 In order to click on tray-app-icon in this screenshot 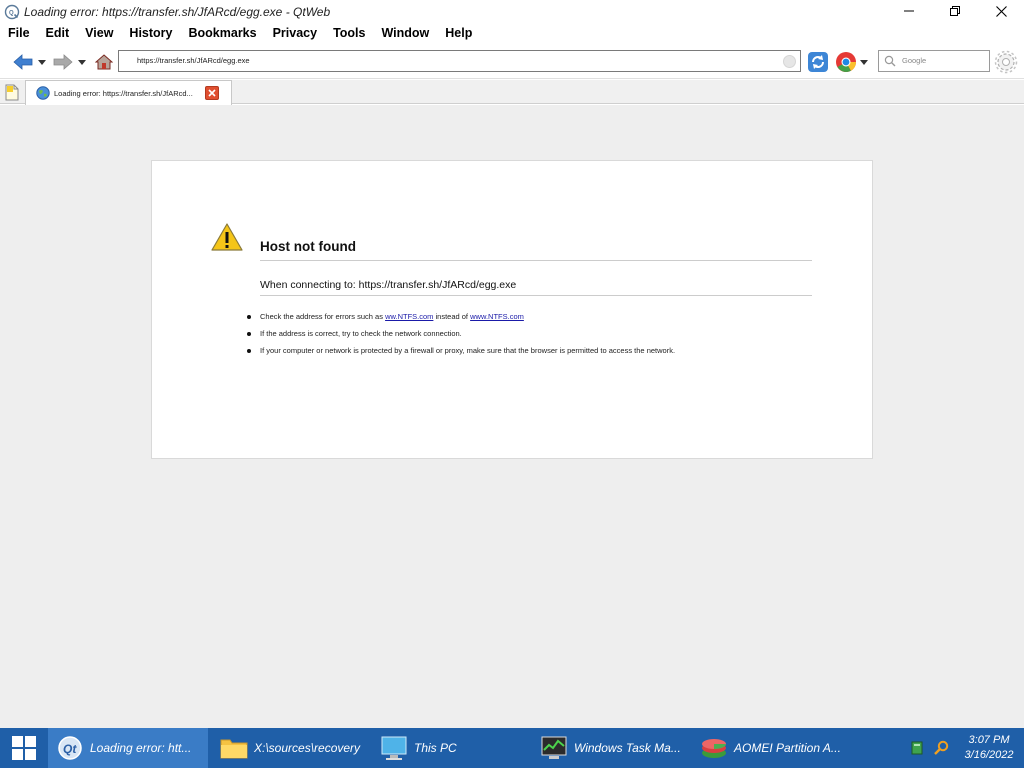, I will do `click(917, 748)`.